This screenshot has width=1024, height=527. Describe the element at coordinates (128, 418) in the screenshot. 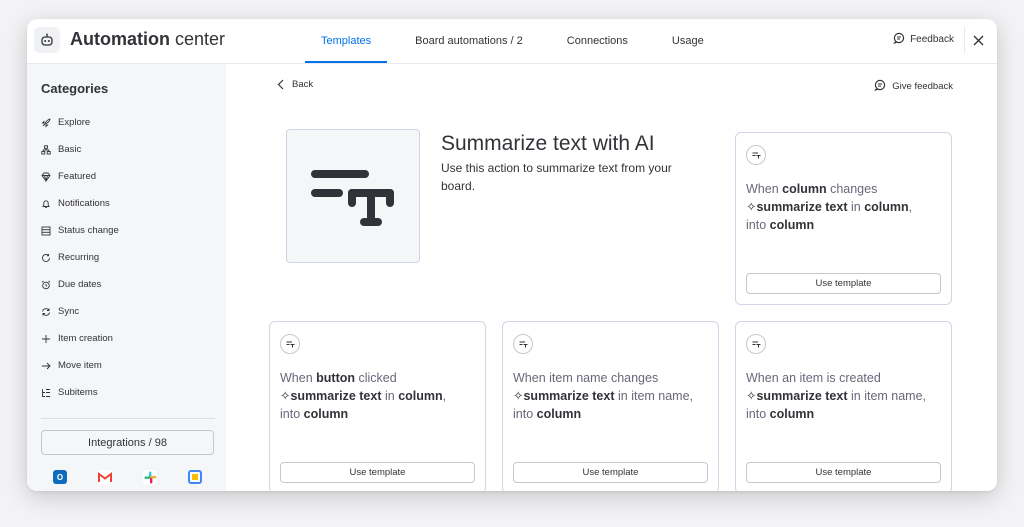

I see `sidebar-divider` at that location.